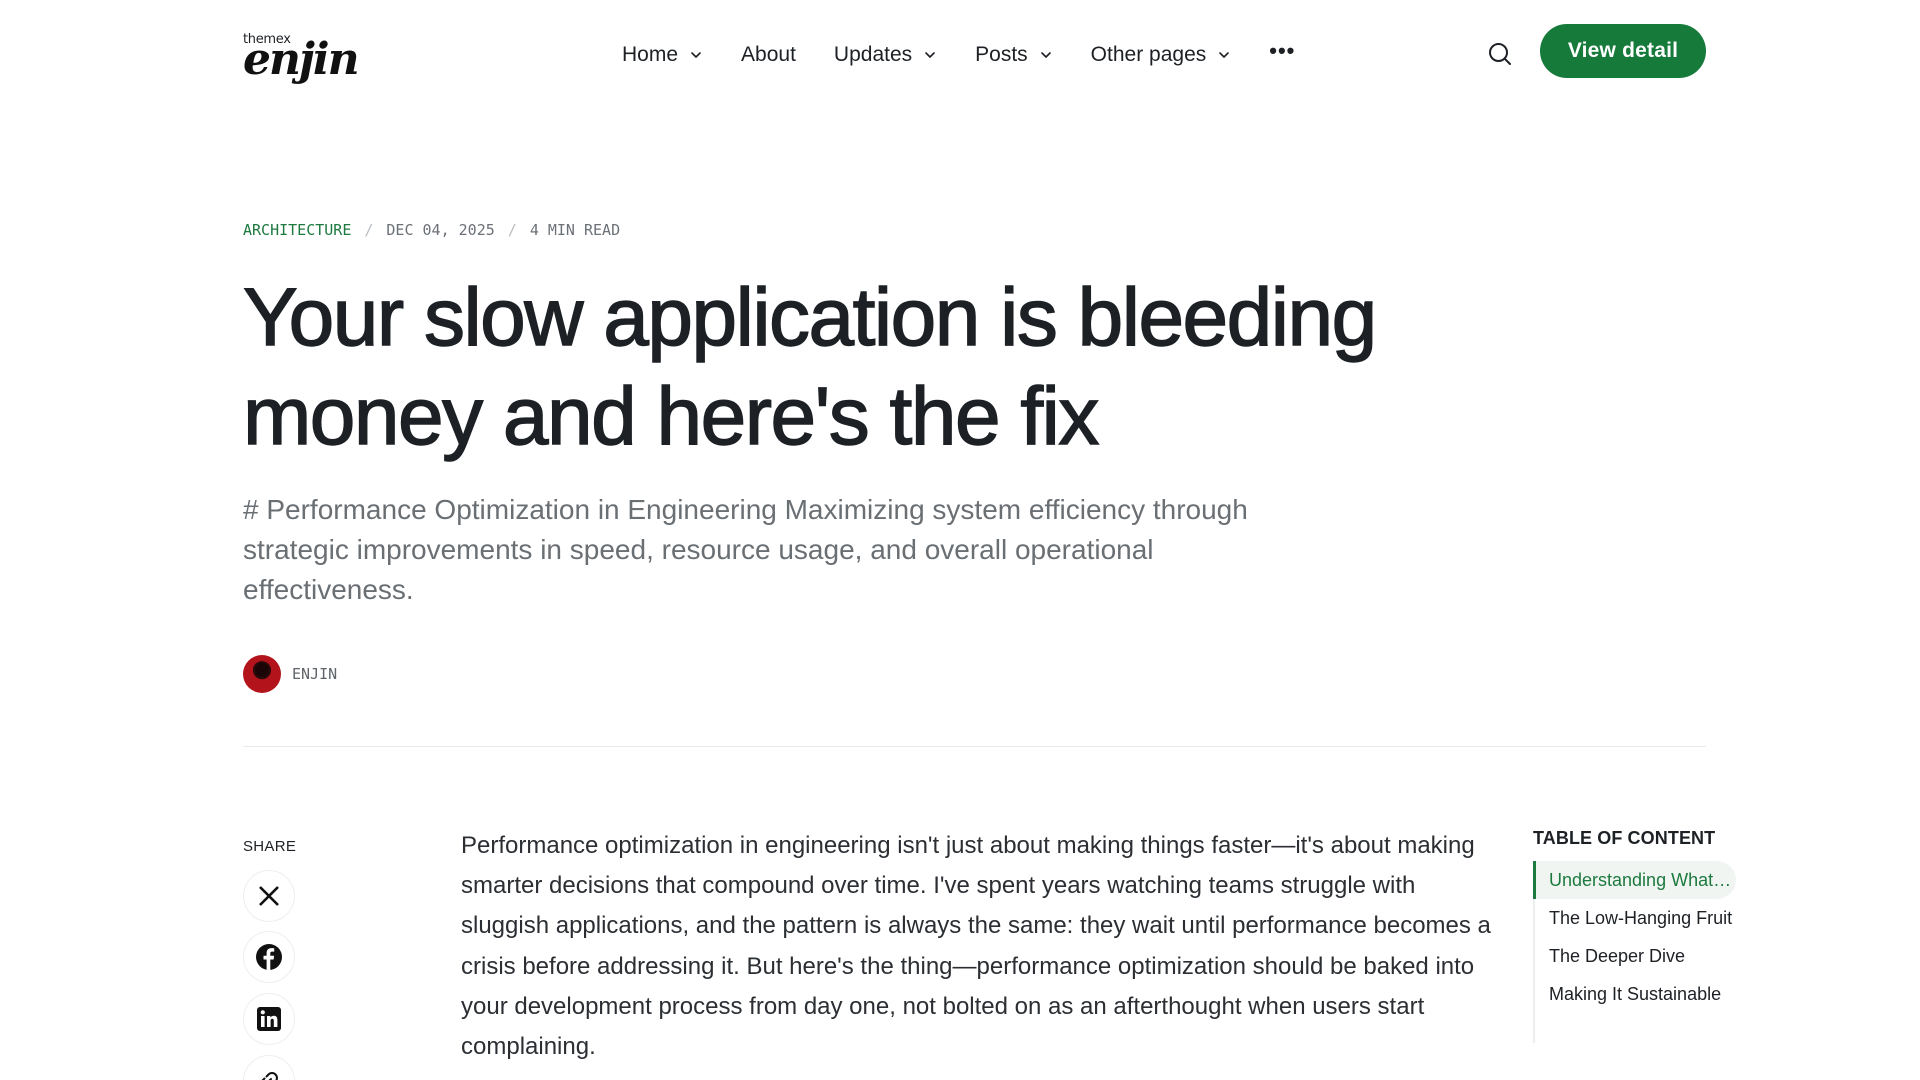 This screenshot has height=1080, width=1920. What do you see at coordinates (262, 674) in the screenshot?
I see `avatar` at bounding box center [262, 674].